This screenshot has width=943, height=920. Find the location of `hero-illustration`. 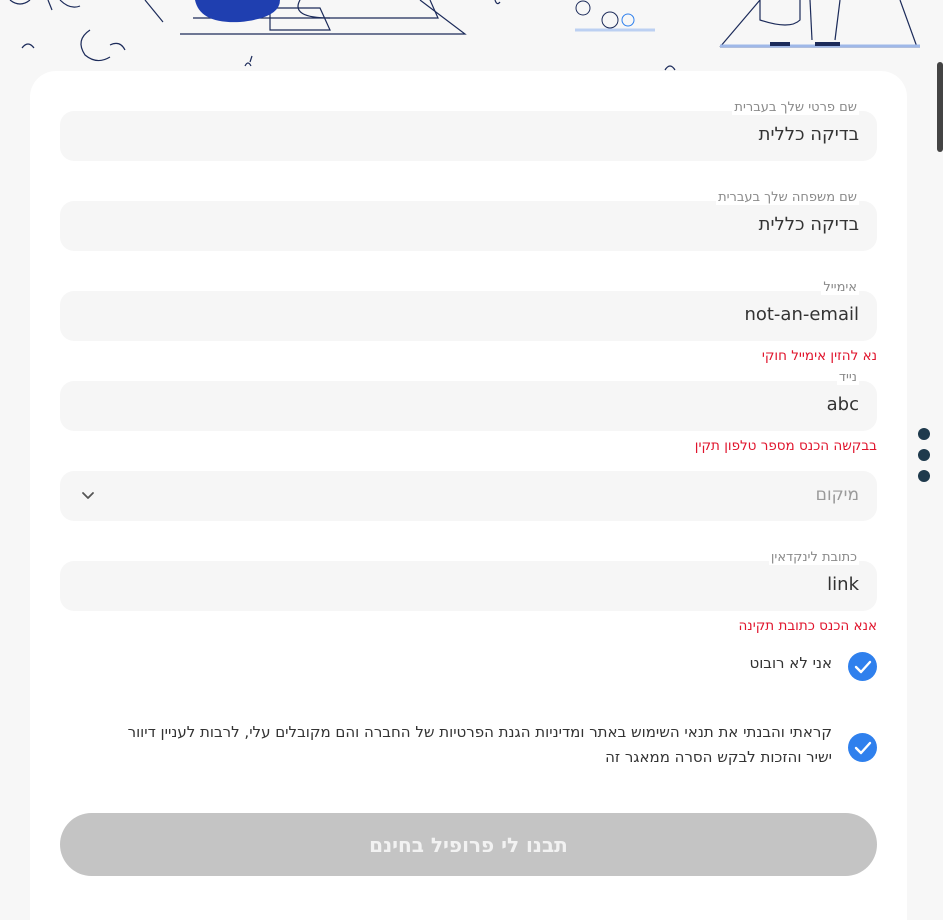

hero-illustration is located at coordinates (471, 40).